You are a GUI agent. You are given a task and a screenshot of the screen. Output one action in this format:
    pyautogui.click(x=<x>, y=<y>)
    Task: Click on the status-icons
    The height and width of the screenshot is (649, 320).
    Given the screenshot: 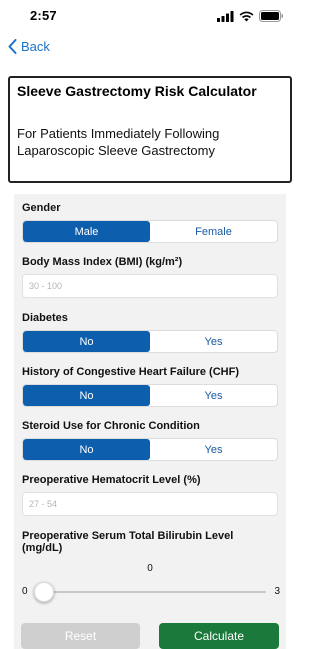 What is the action you would take?
    pyautogui.click(x=250, y=16)
    